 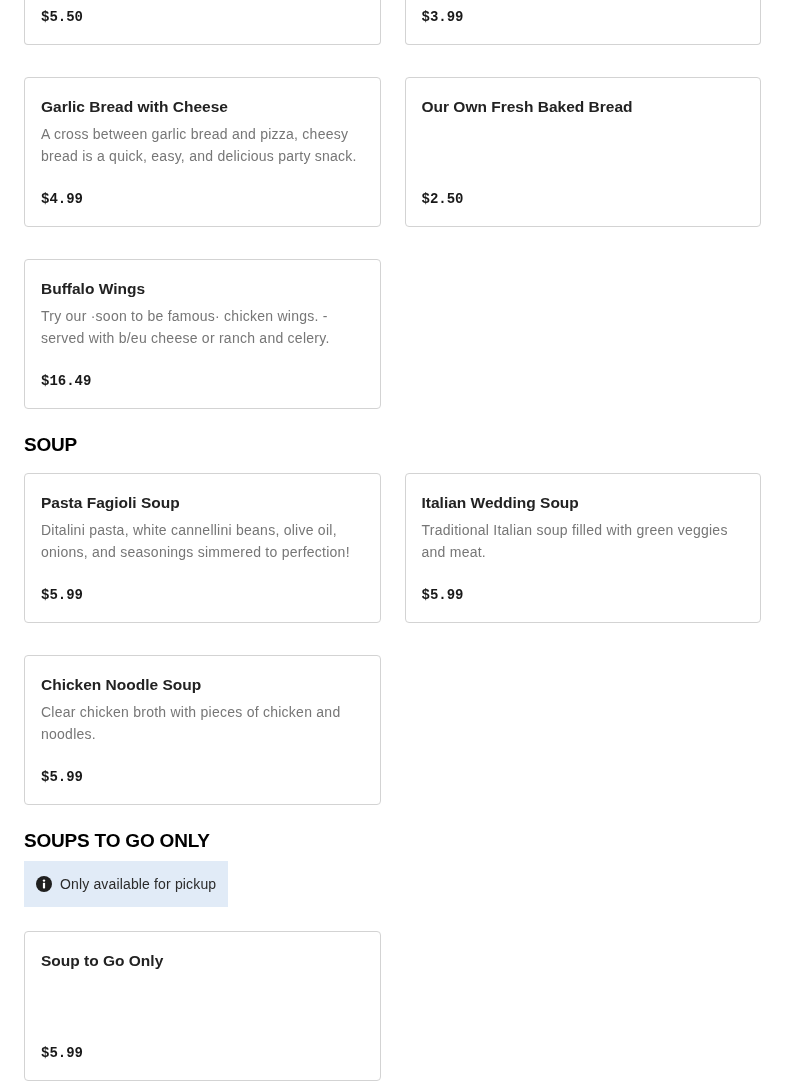 I want to click on item-price: $5.50, so click(x=62, y=17).